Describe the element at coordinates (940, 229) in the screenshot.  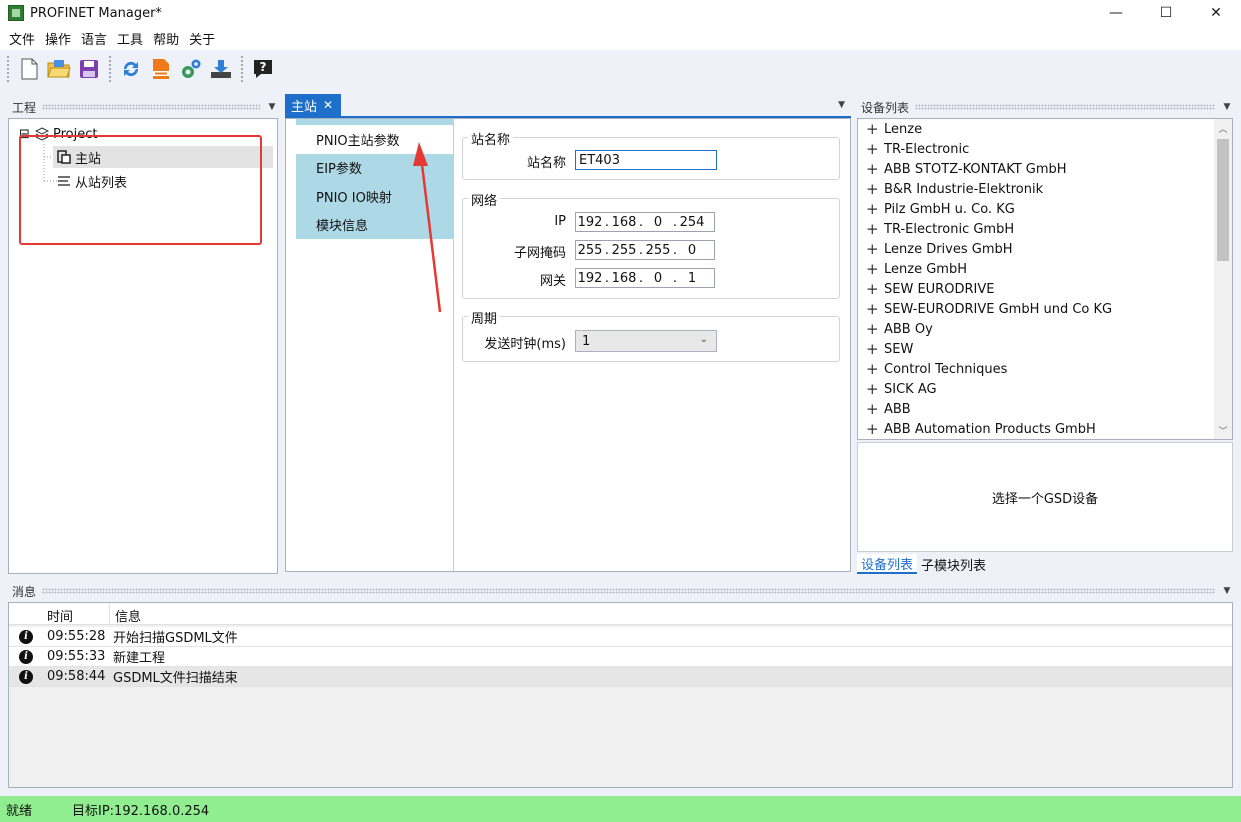
I see `device-item: + TR-Electronic GmbH` at that location.